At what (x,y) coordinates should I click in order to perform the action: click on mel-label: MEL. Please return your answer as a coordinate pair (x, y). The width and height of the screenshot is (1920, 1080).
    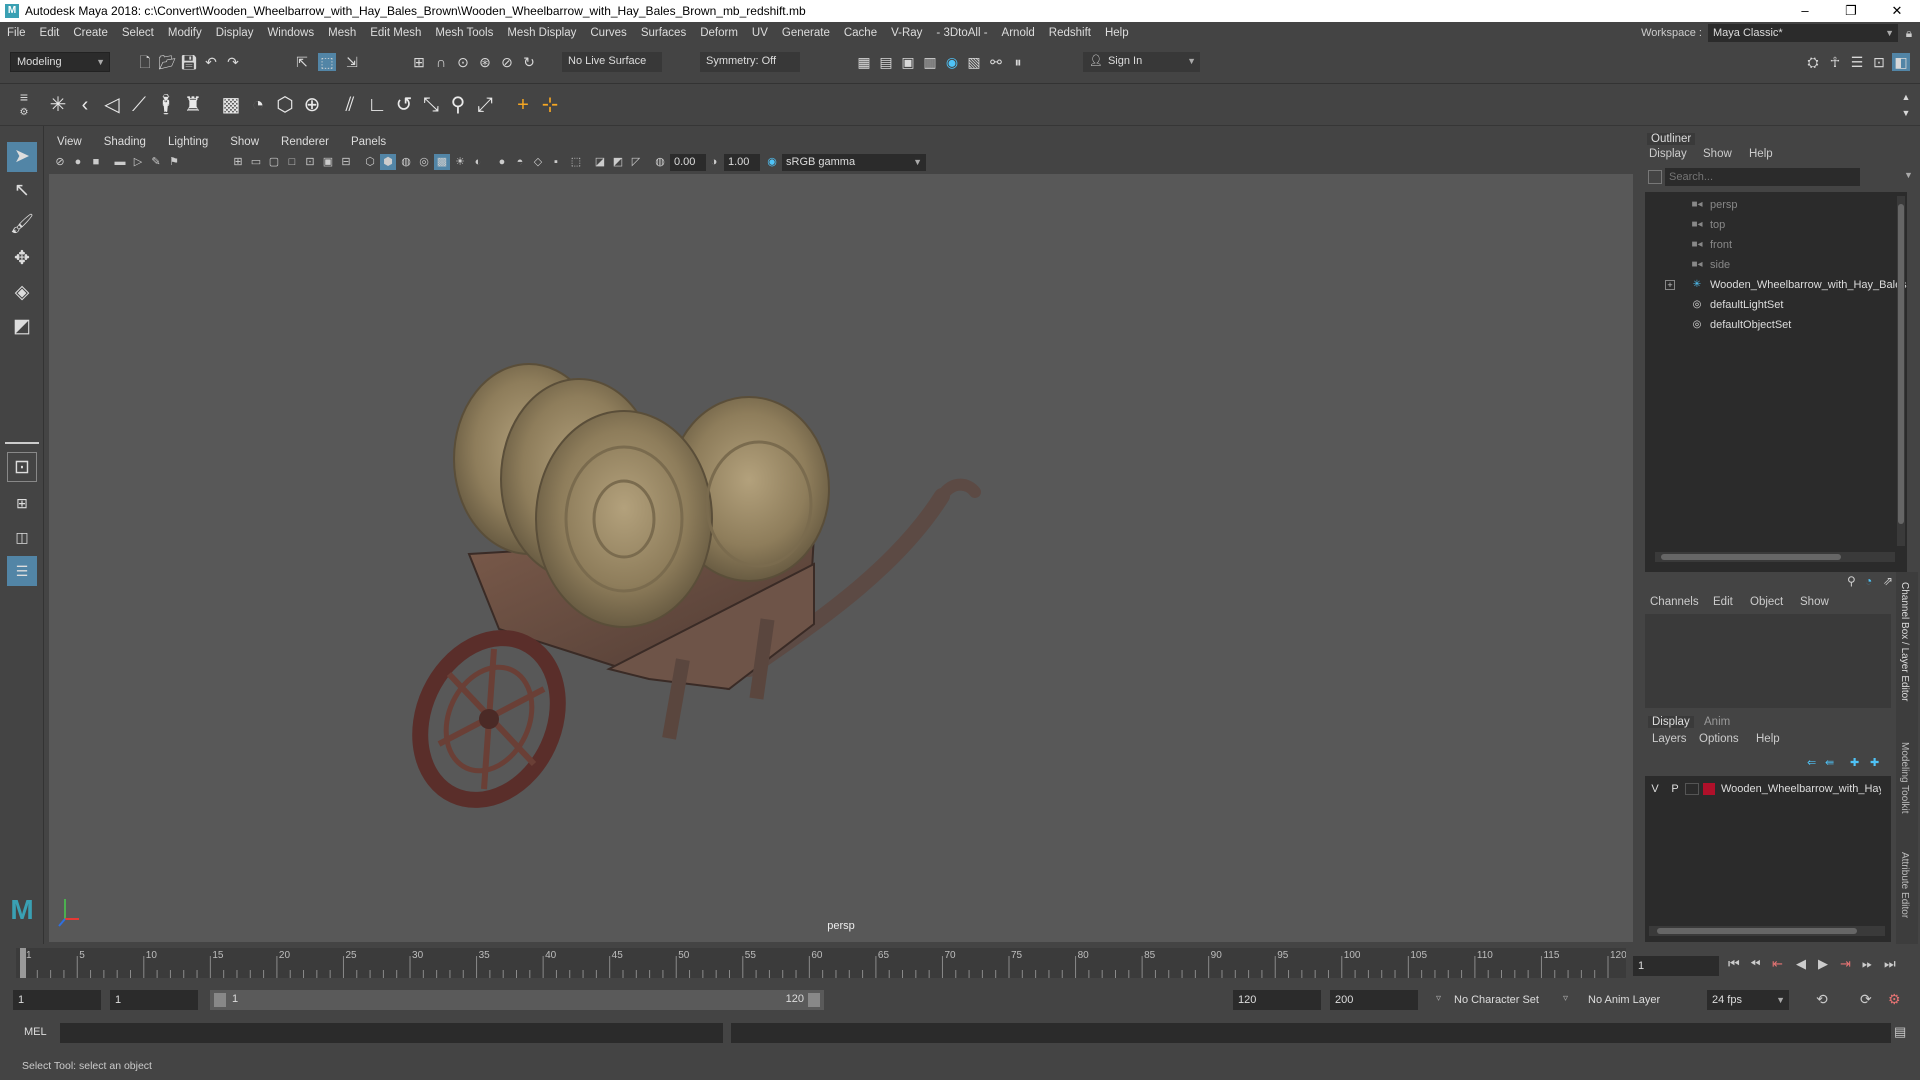
    Looking at the image, I should click on (35, 1032).